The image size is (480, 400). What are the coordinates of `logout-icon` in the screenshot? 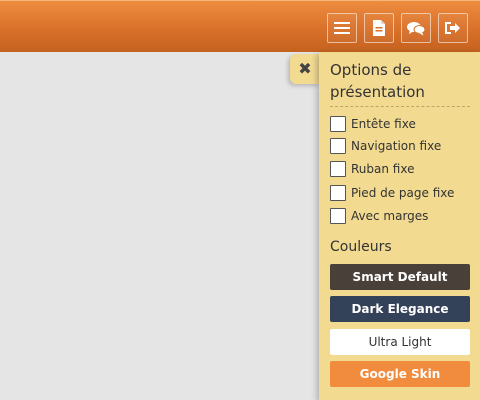 It's located at (452, 28).